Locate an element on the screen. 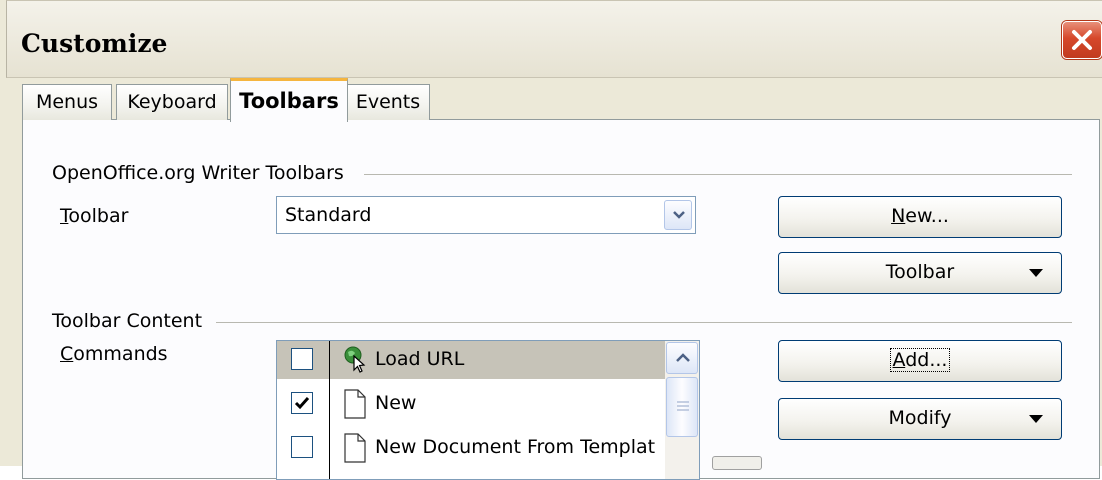 The width and height of the screenshot is (1102, 480). window-title: Customize is located at coordinates (94, 43).